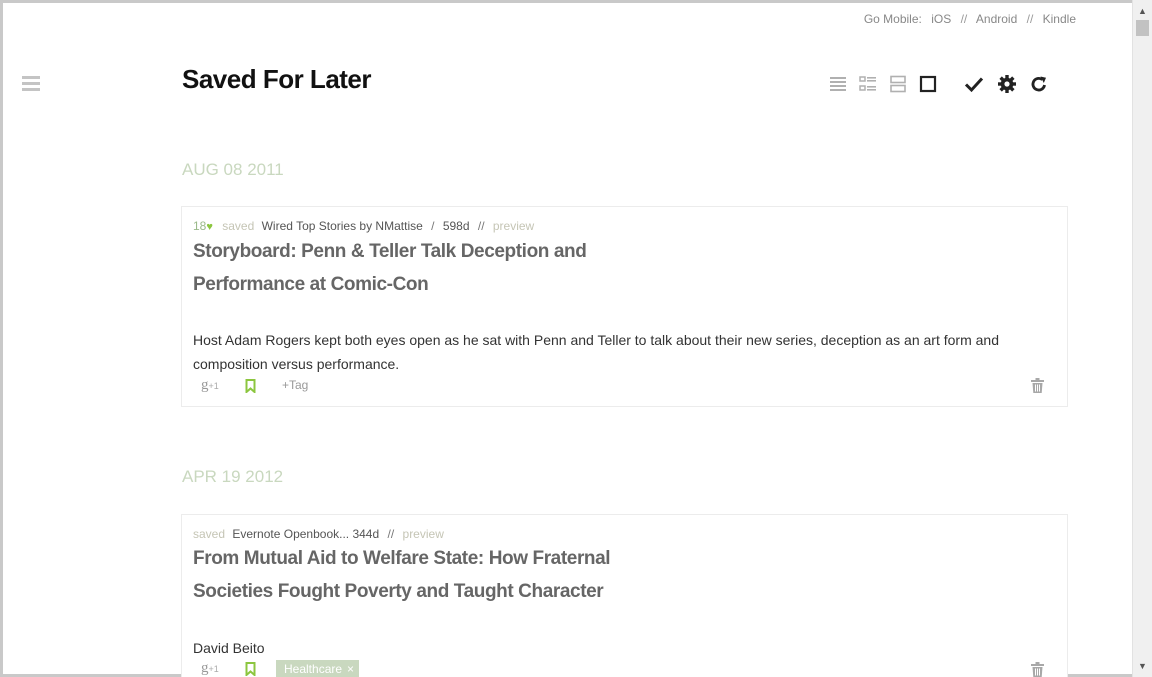  Describe the element at coordinates (1, 338) in the screenshot. I see `window-frame-left` at that location.